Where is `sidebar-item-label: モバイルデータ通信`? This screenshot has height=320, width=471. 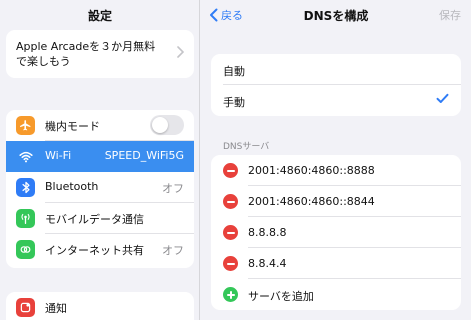 sidebar-item-label: モバイルデータ通信 is located at coordinates (94, 219).